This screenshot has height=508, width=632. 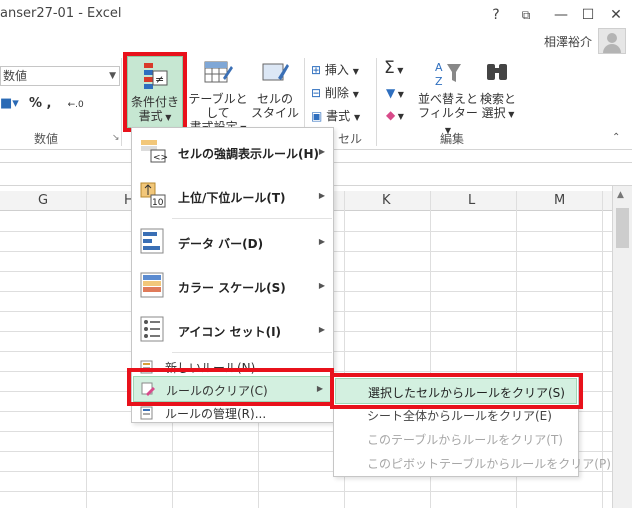 I want to click on format-button: ▣ 書式 ▼, so click(x=335, y=115).